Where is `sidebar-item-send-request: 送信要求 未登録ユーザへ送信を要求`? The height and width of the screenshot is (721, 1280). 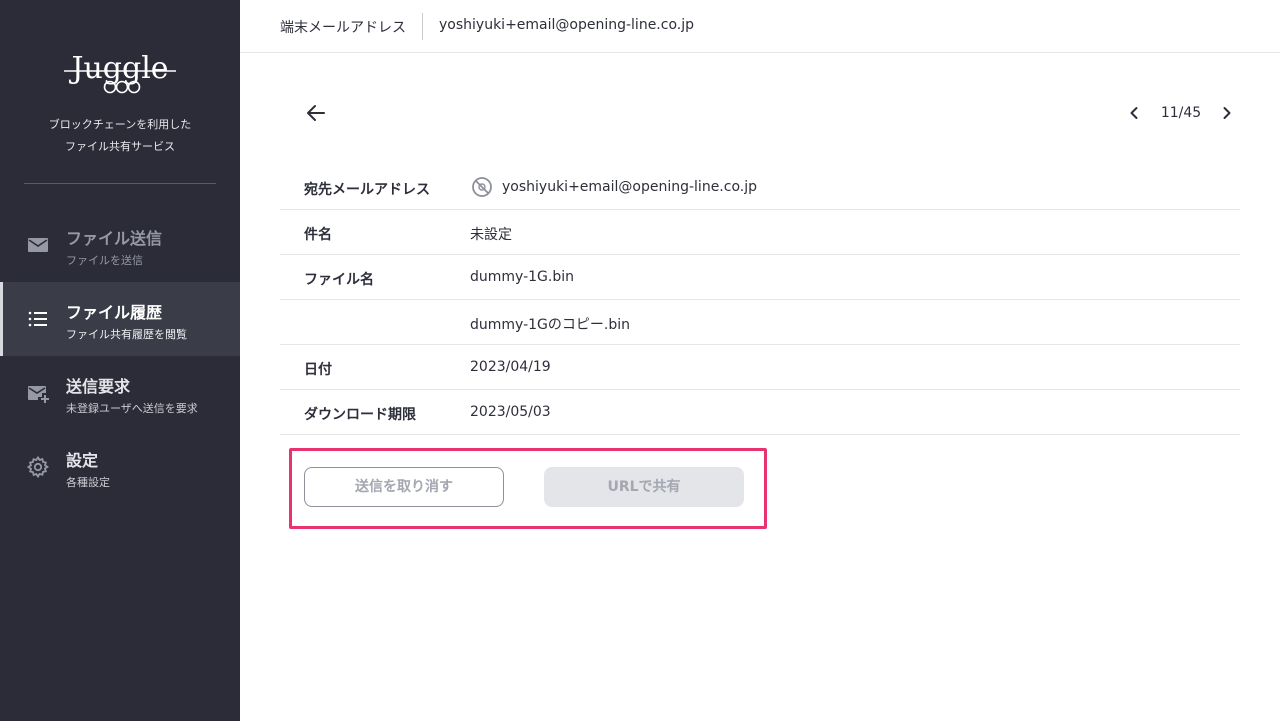 sidebar-item-send-request: 送信要求 未登録ユーザへ送信を要求 is located at coordinates (120, 393).